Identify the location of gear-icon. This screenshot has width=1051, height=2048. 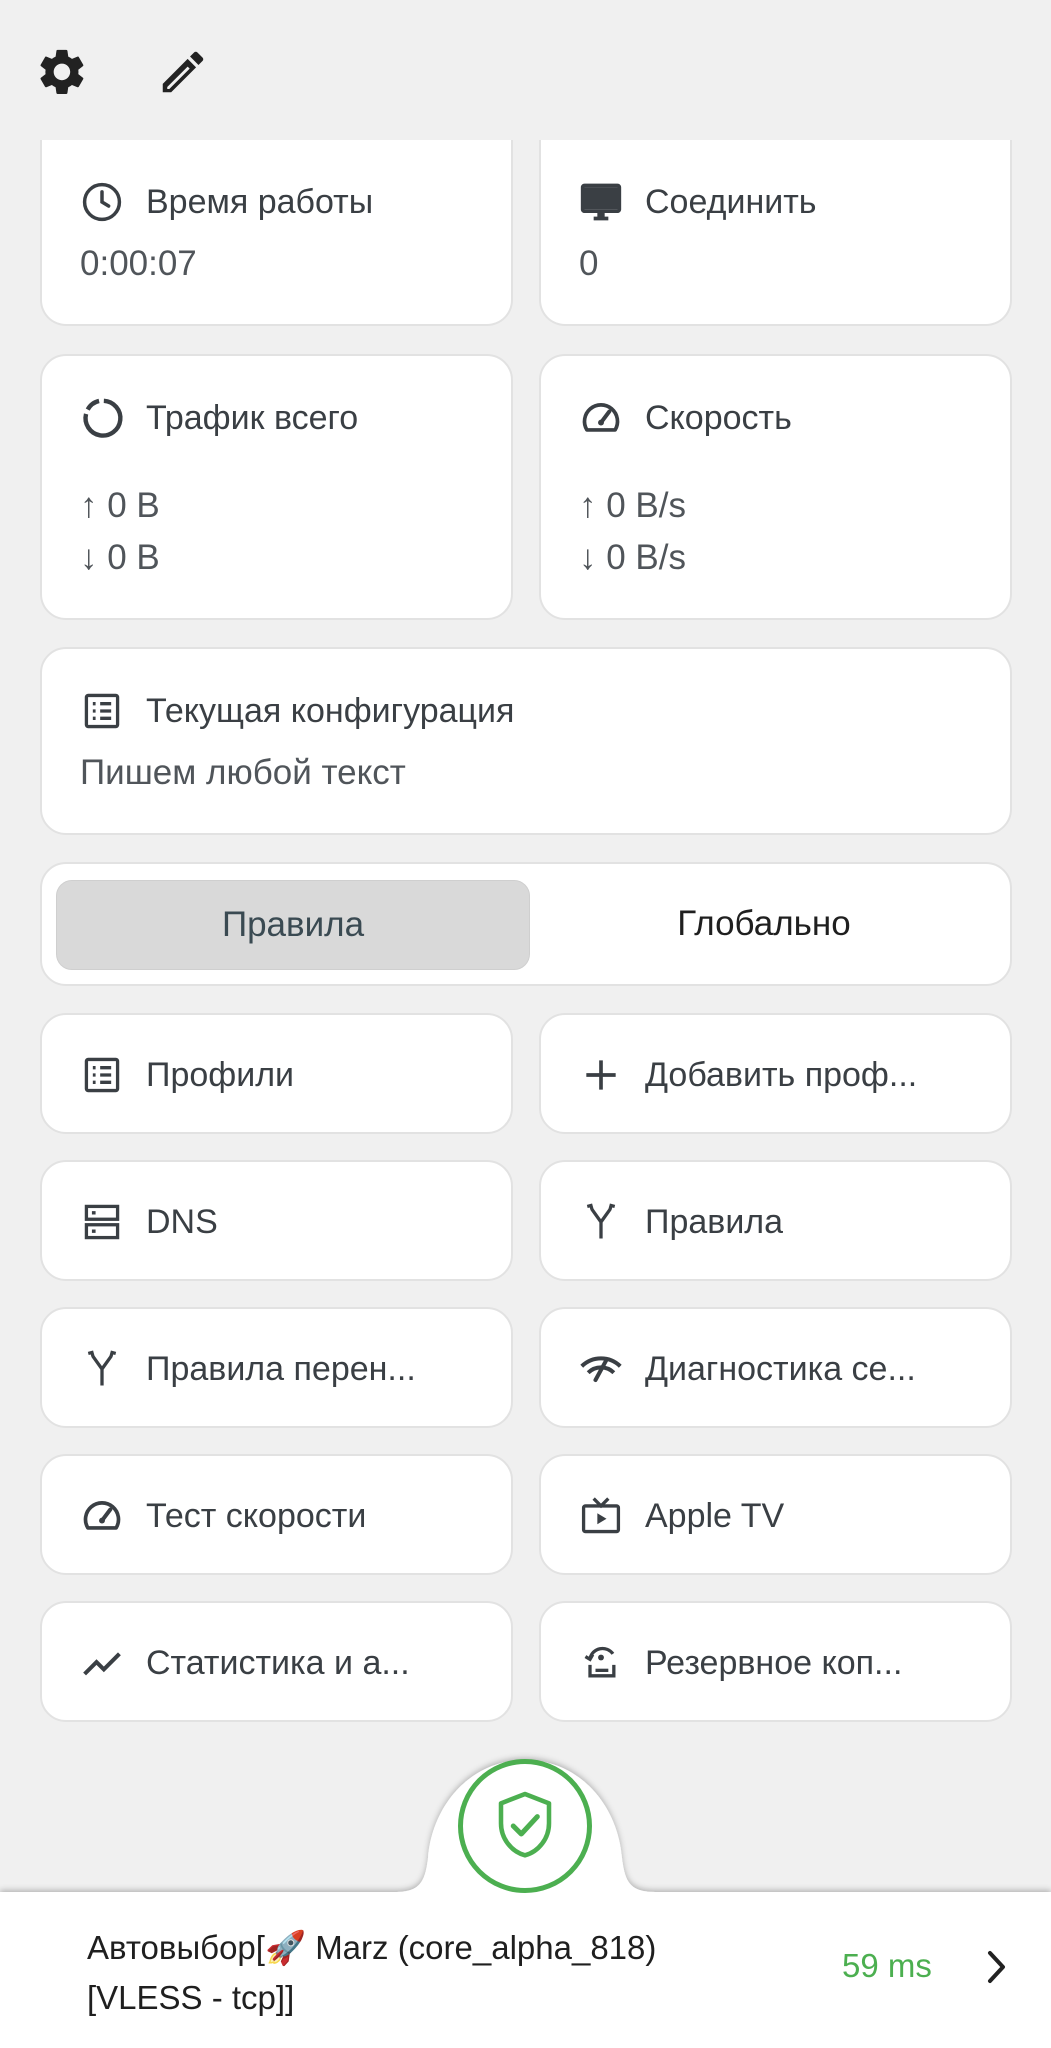
(62, 72).